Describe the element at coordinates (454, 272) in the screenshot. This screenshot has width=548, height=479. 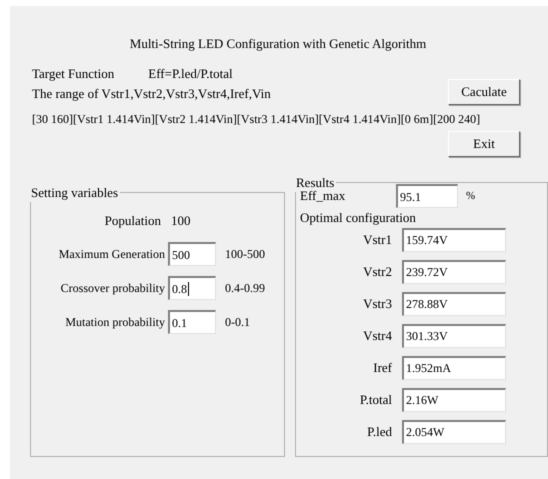
I see `input-field: 239.72V` at that location.